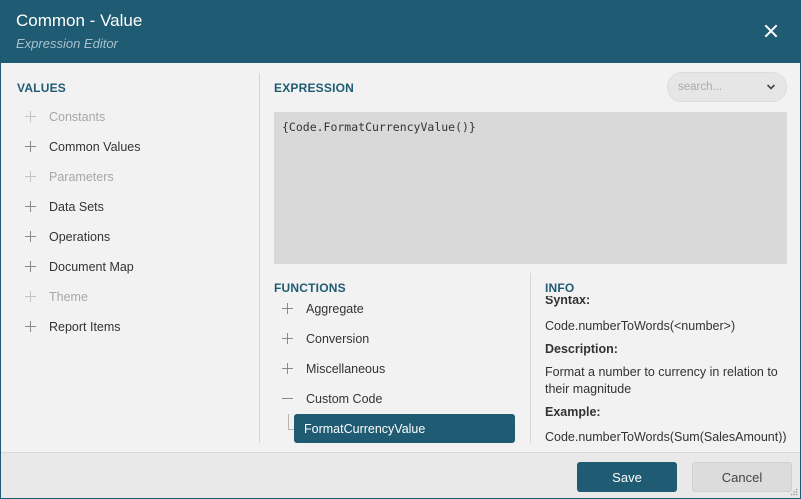 The height and width of the screenshot is (499, 801). What do you see at coordinates (346, 369) in the screenshot?
I see `functions-item-label: Miscellaneous` at bounding box center [346, 369].